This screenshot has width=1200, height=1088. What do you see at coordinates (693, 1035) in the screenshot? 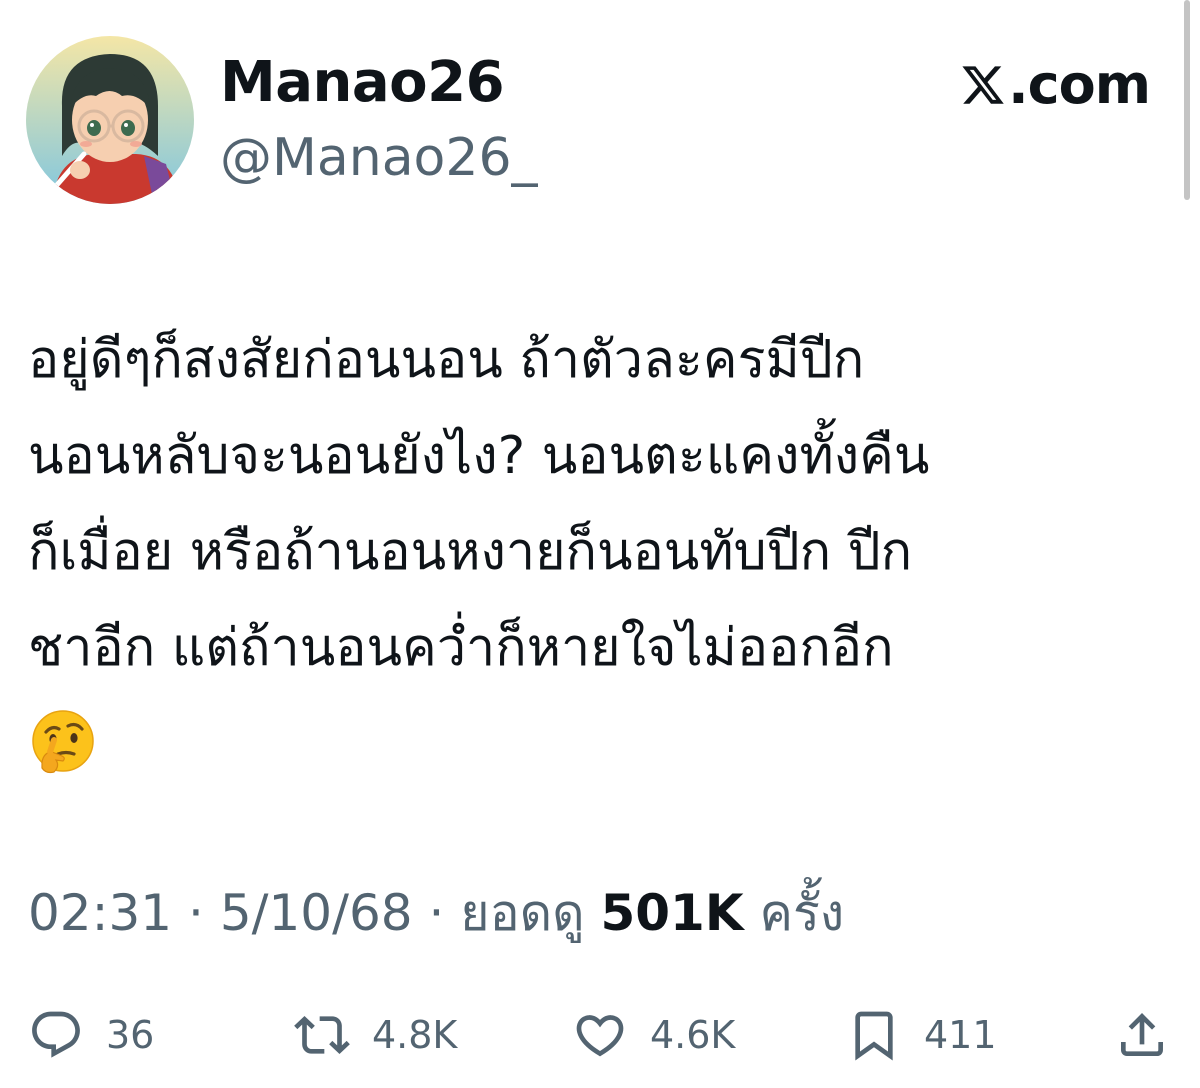
I see `like-count: 4.6K` at bounding box center [693, 1035].